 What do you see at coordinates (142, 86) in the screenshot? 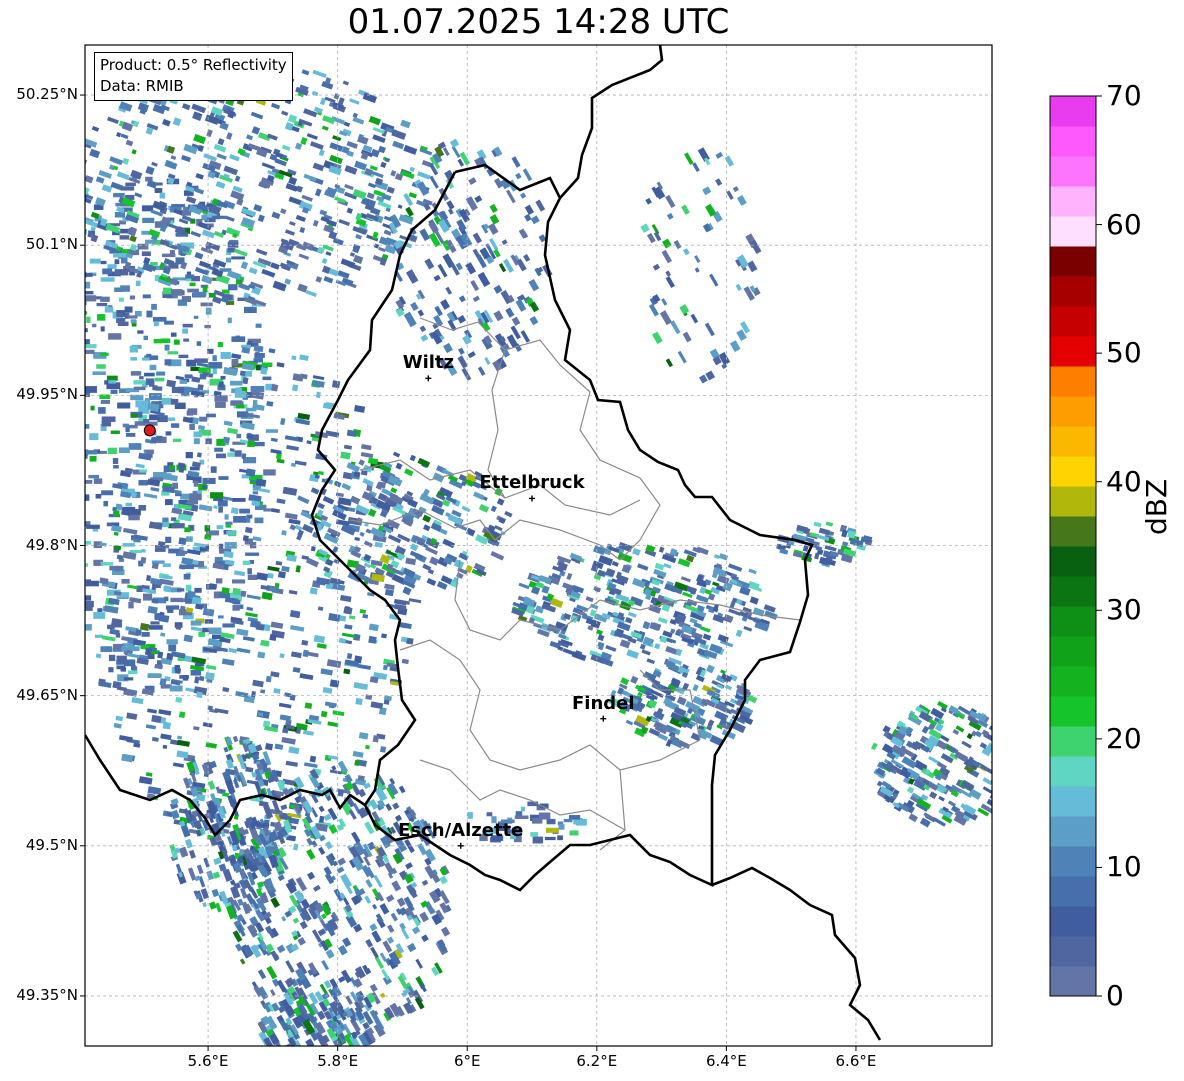
I see `data-source-label: Data: RMIB` at bounding box center [142, 86].